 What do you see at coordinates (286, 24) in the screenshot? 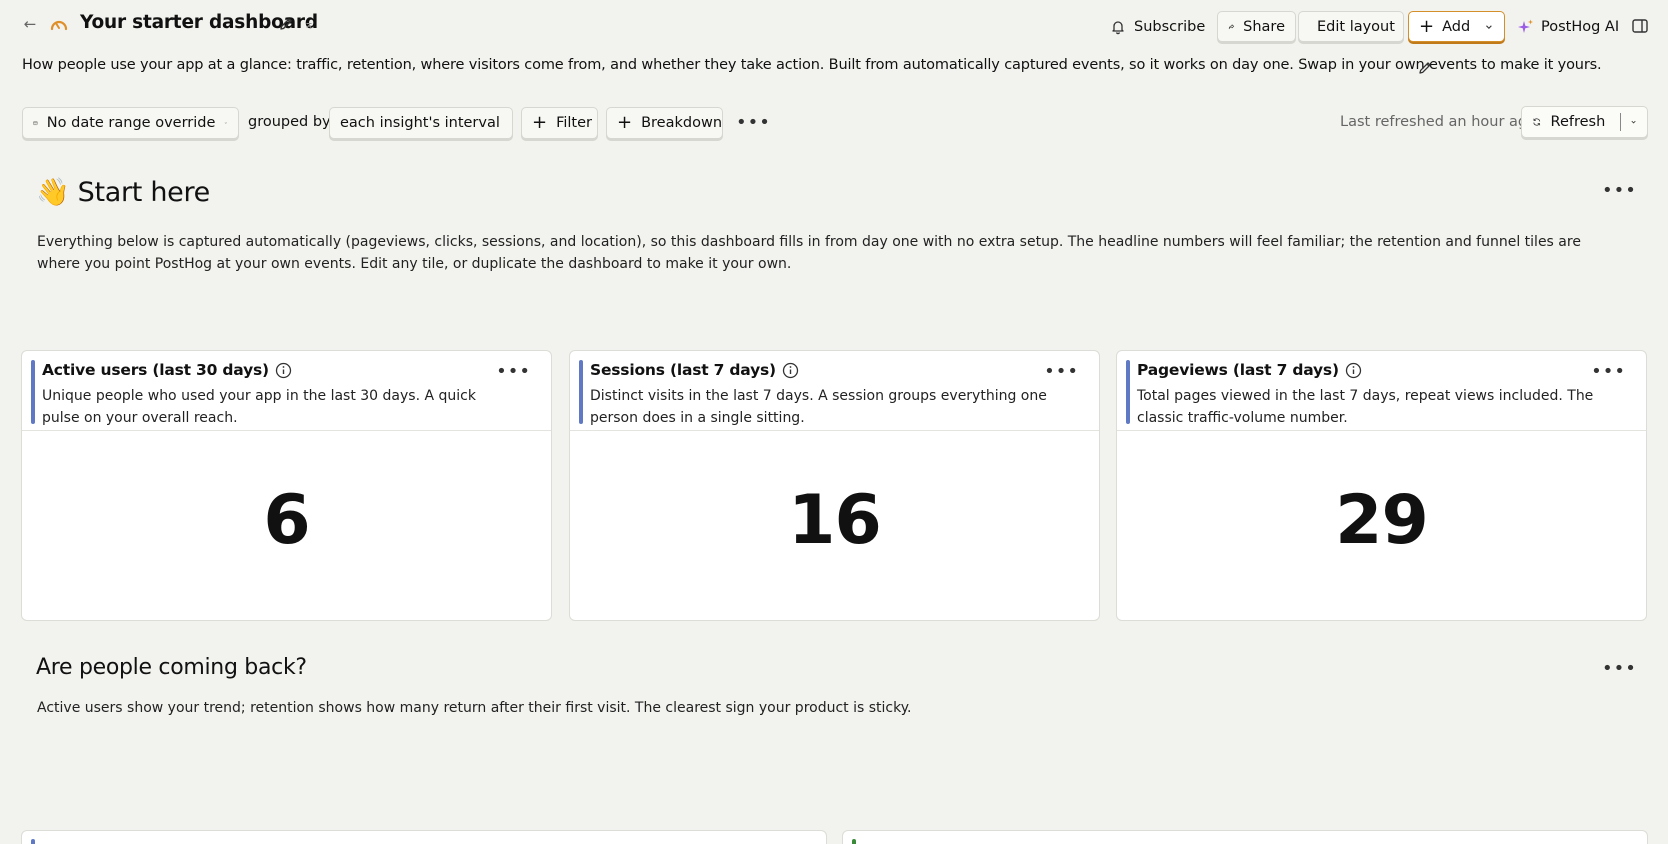
I see `pencil-icon` at bounding box center [286, 24].